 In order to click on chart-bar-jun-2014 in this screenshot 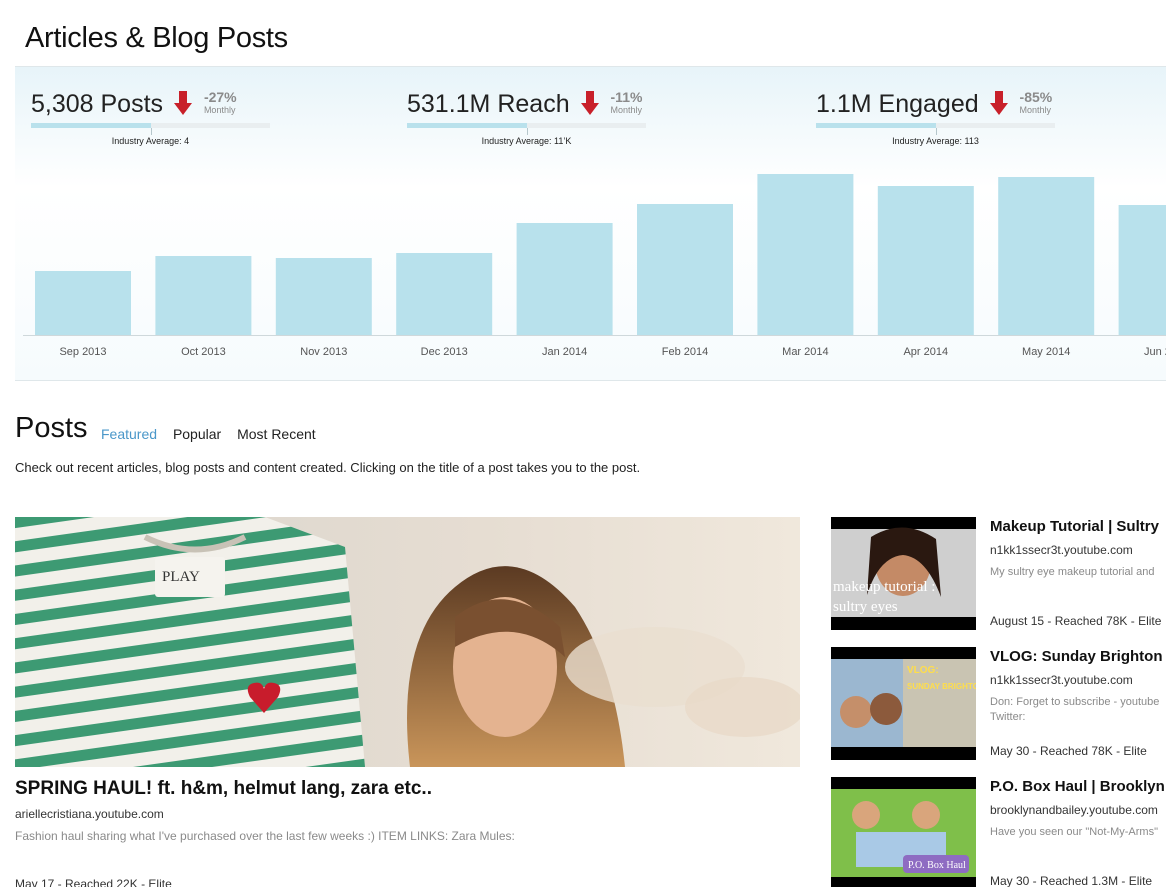, I will do `click(1142, 270)`.